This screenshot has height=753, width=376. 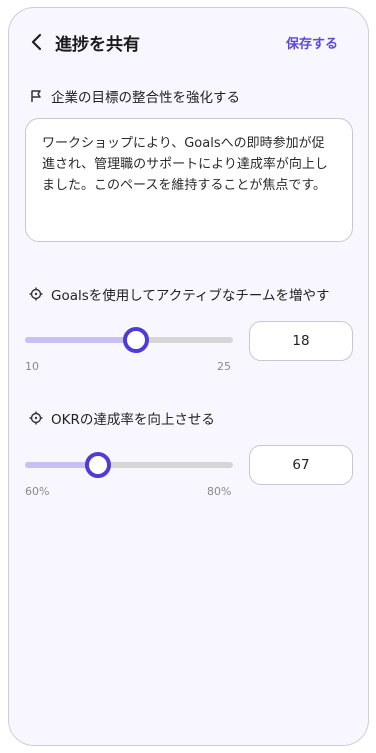 I want to click on key-result-1-max-label: 25, so click(x=224, y=366).